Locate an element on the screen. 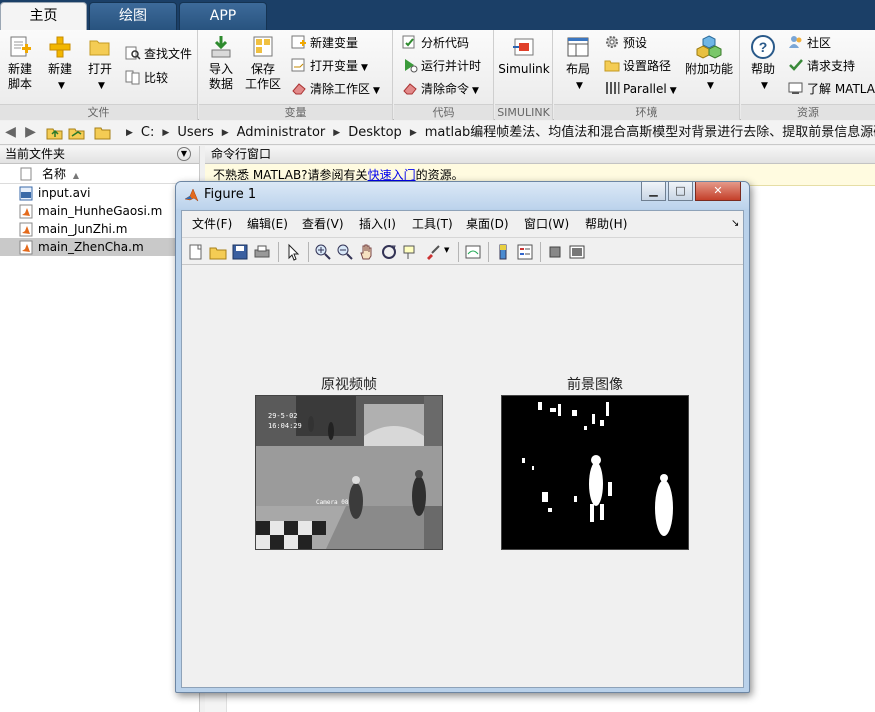 This screenshot has width=875, height=712. show-plot-tools-icon is located at coordinates (577, 252).